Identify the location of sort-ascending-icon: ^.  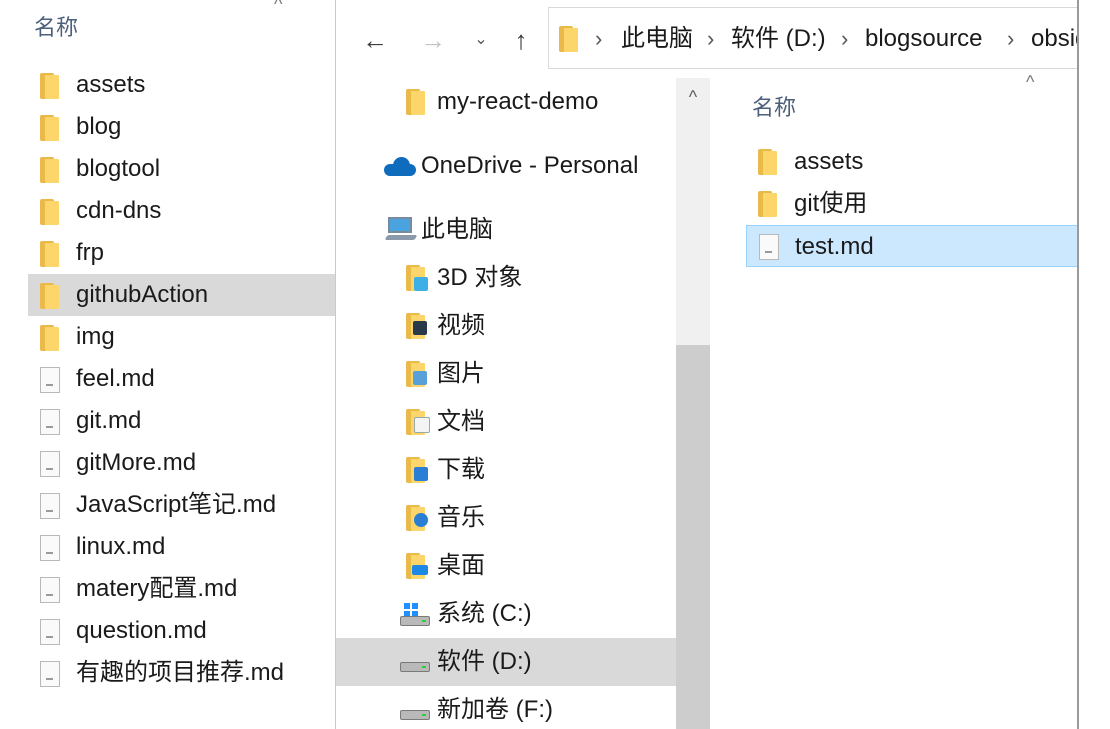
(278, 7).